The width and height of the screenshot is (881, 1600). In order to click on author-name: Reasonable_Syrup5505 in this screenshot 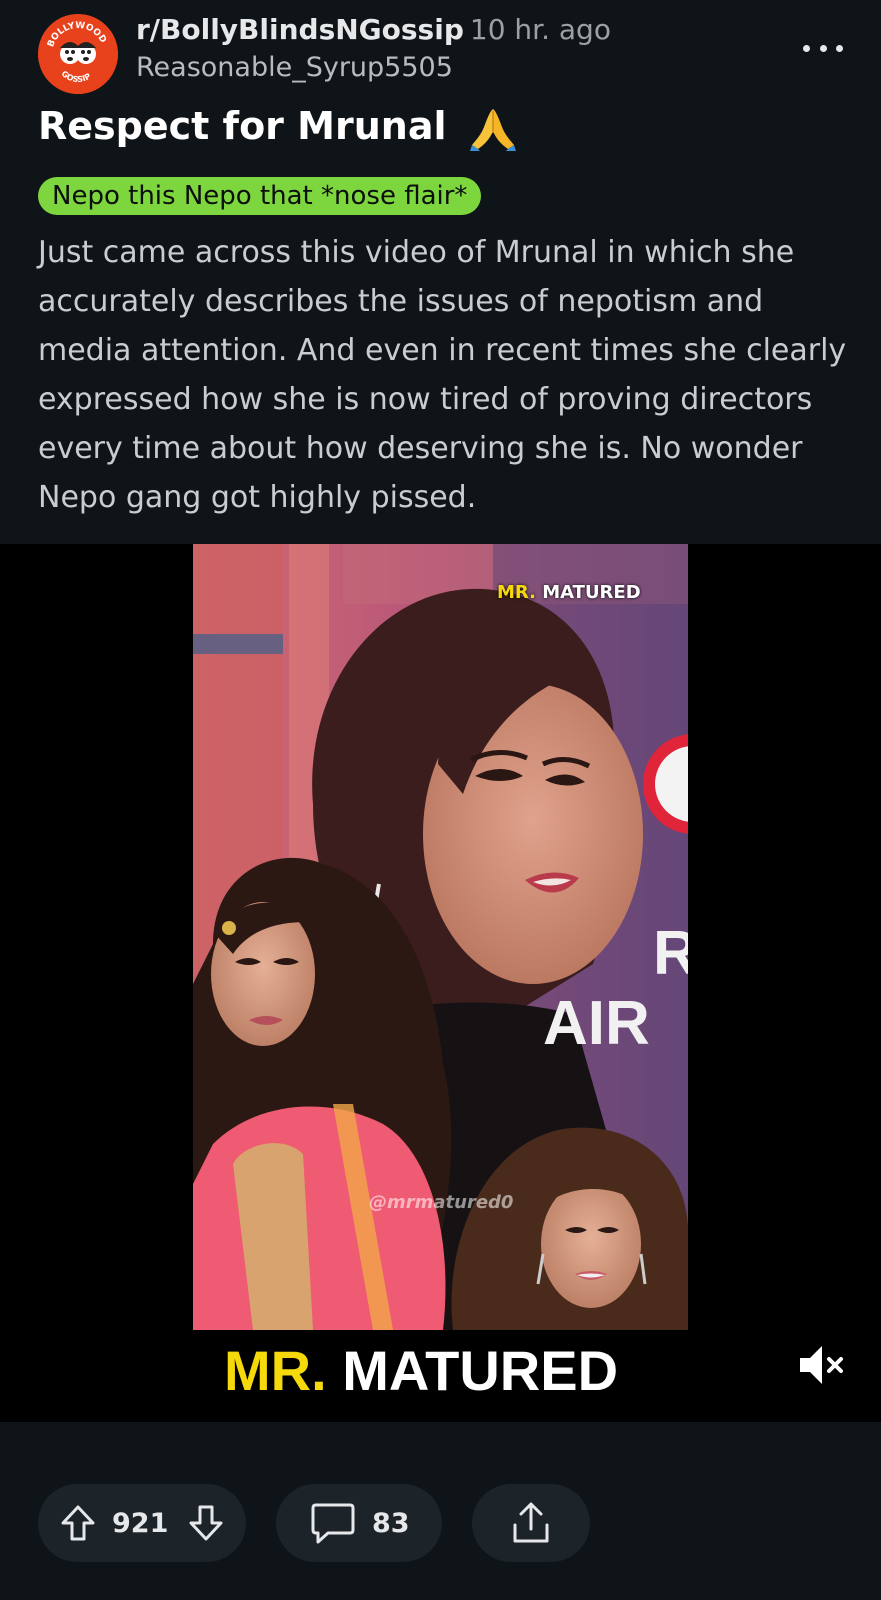, I will do `click(373, 68)`.